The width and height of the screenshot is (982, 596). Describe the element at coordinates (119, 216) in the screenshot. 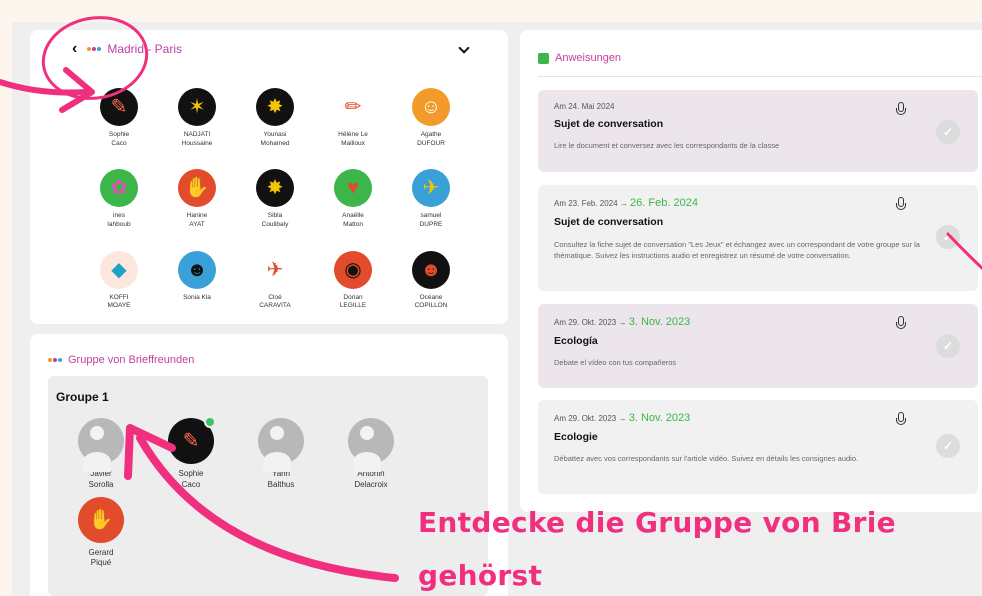

I see `member-first-name: ines` at that location.